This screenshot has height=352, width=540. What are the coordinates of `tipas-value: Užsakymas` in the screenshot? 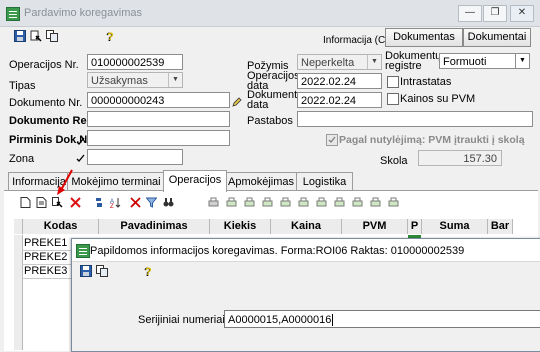 It's located at (119, 81).